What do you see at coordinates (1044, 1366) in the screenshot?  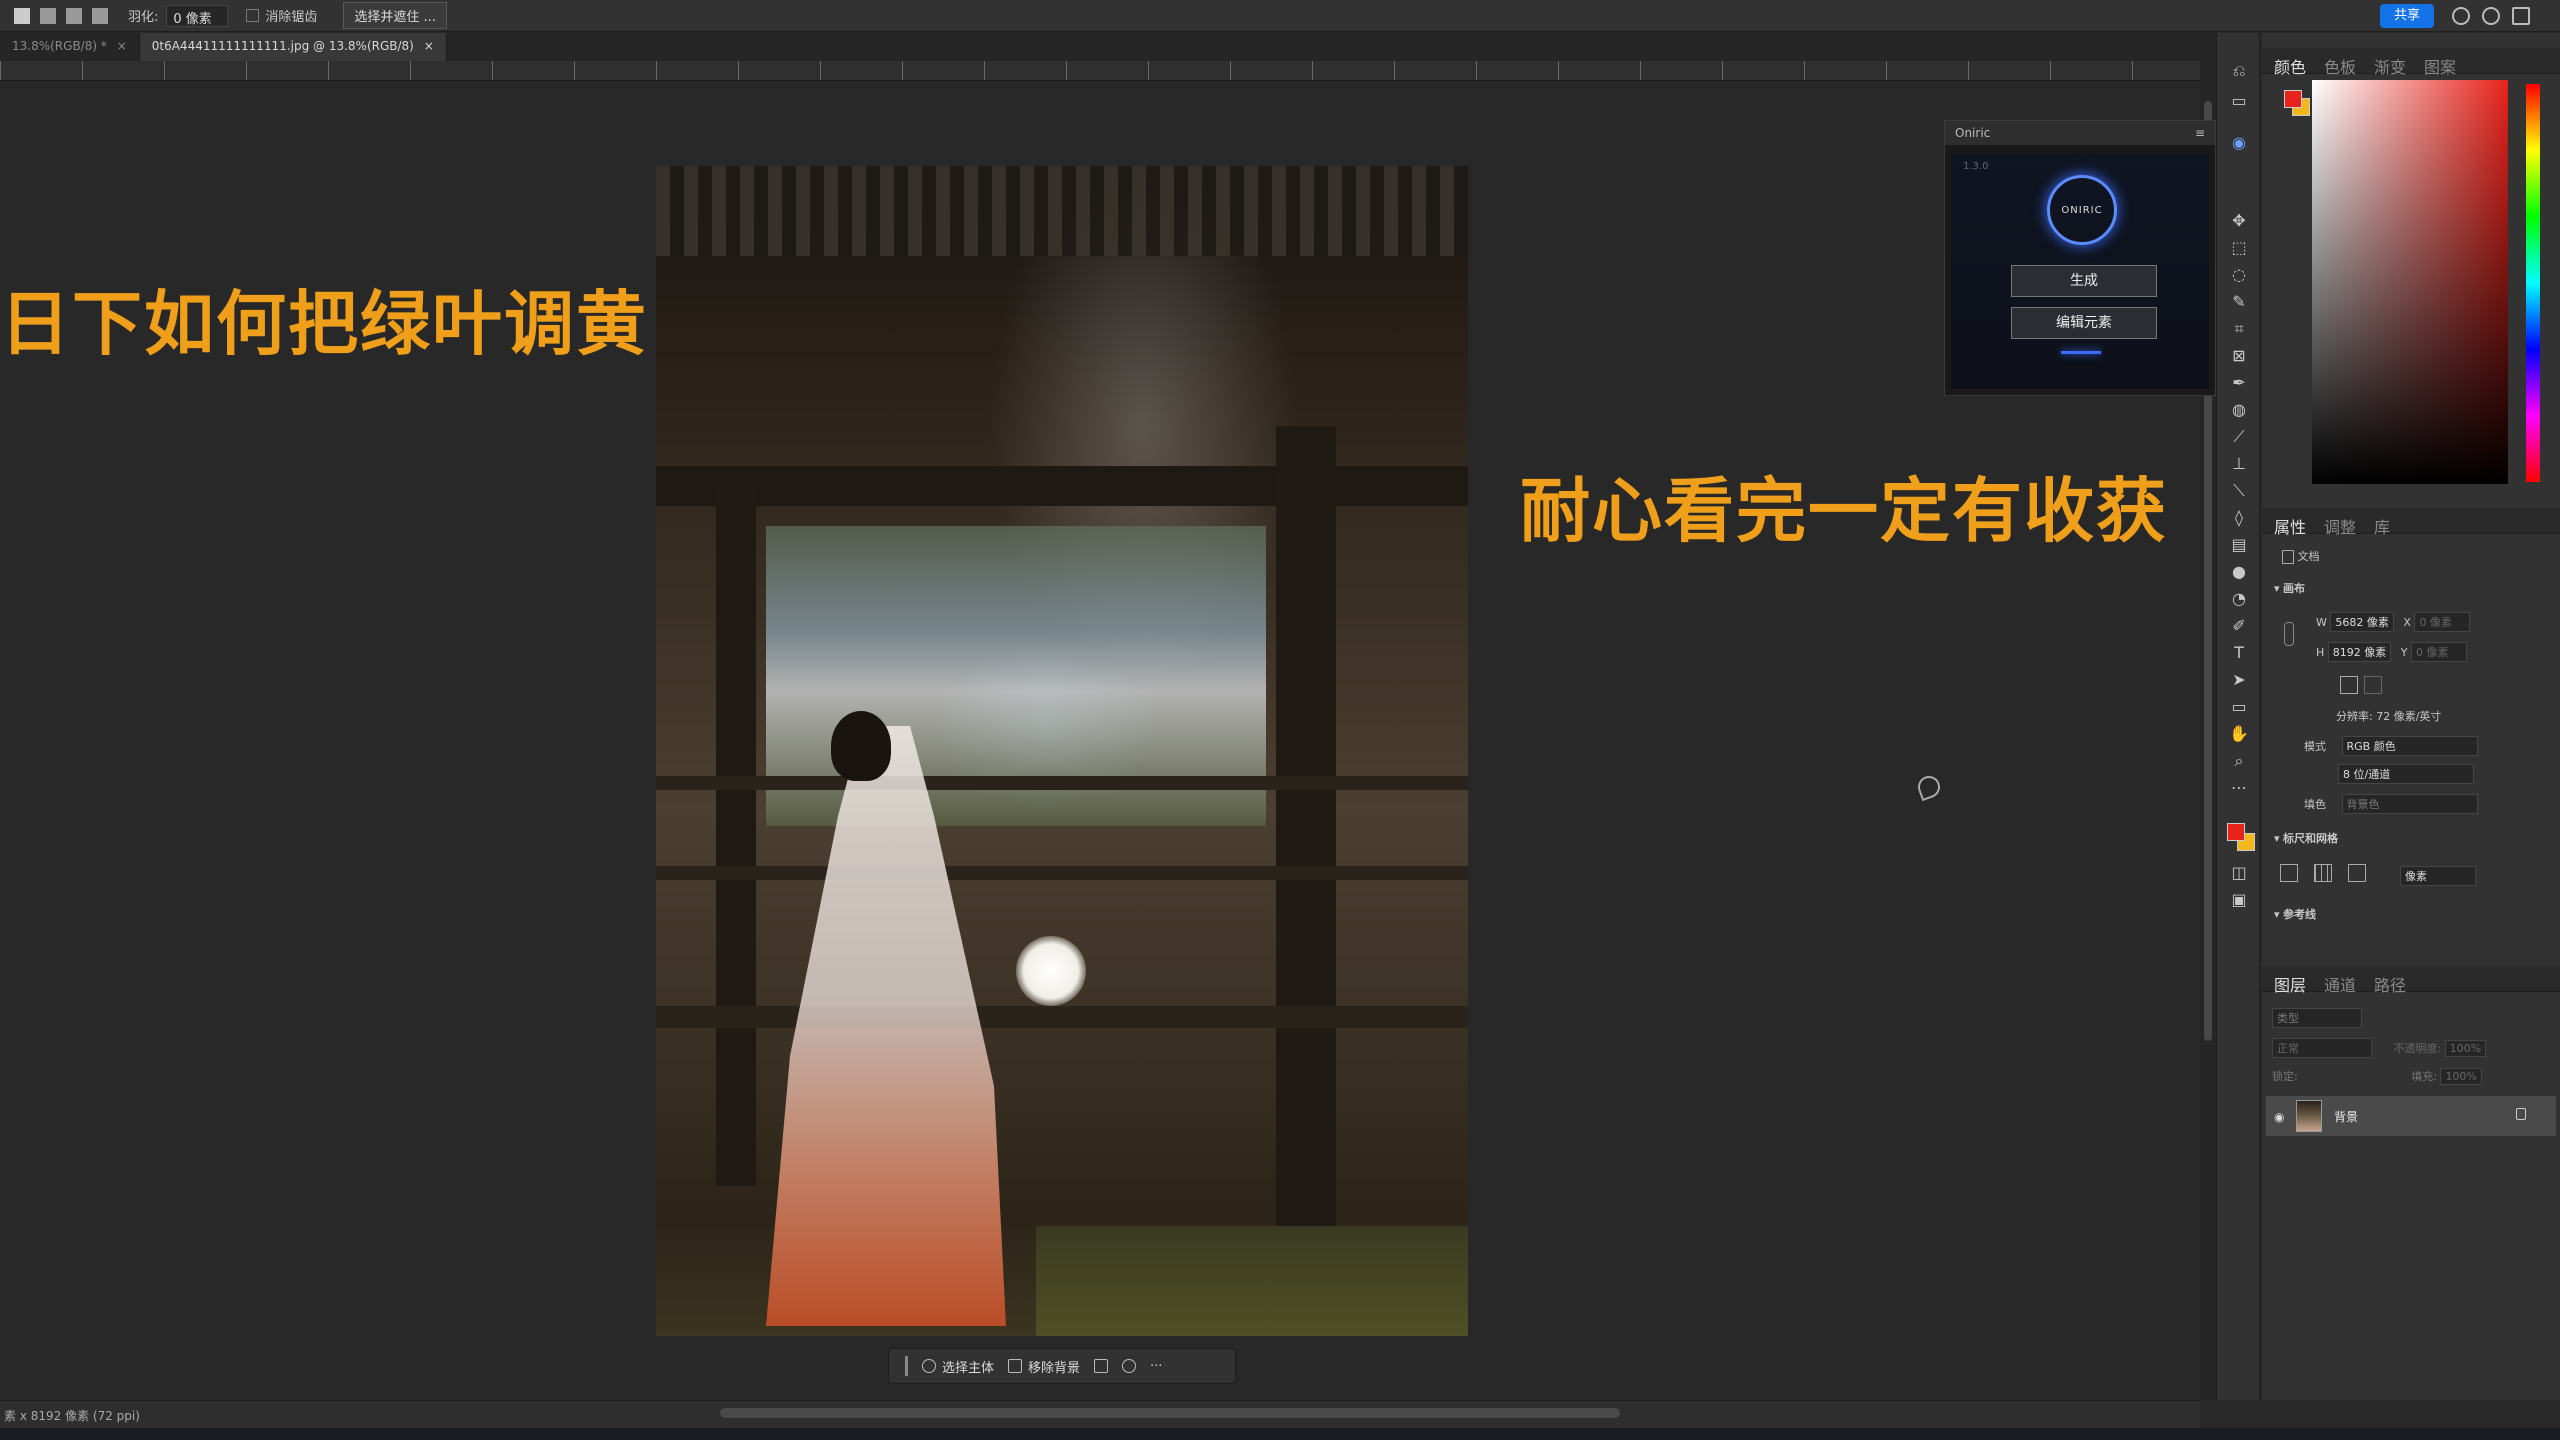 I see `remove-background-button: 移除背景` at bounding box center [1044, 1366].